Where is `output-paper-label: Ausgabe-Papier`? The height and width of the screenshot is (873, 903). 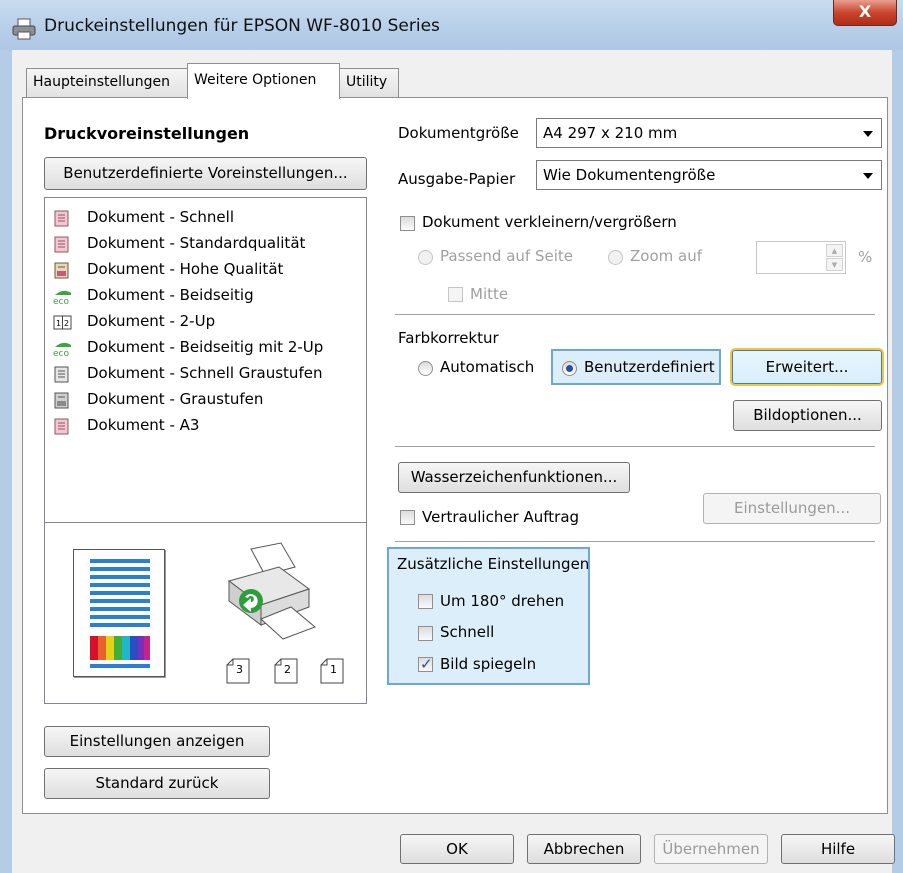 output-paper-label: Ausgabe-Papier is located at coordinates (457, 179).